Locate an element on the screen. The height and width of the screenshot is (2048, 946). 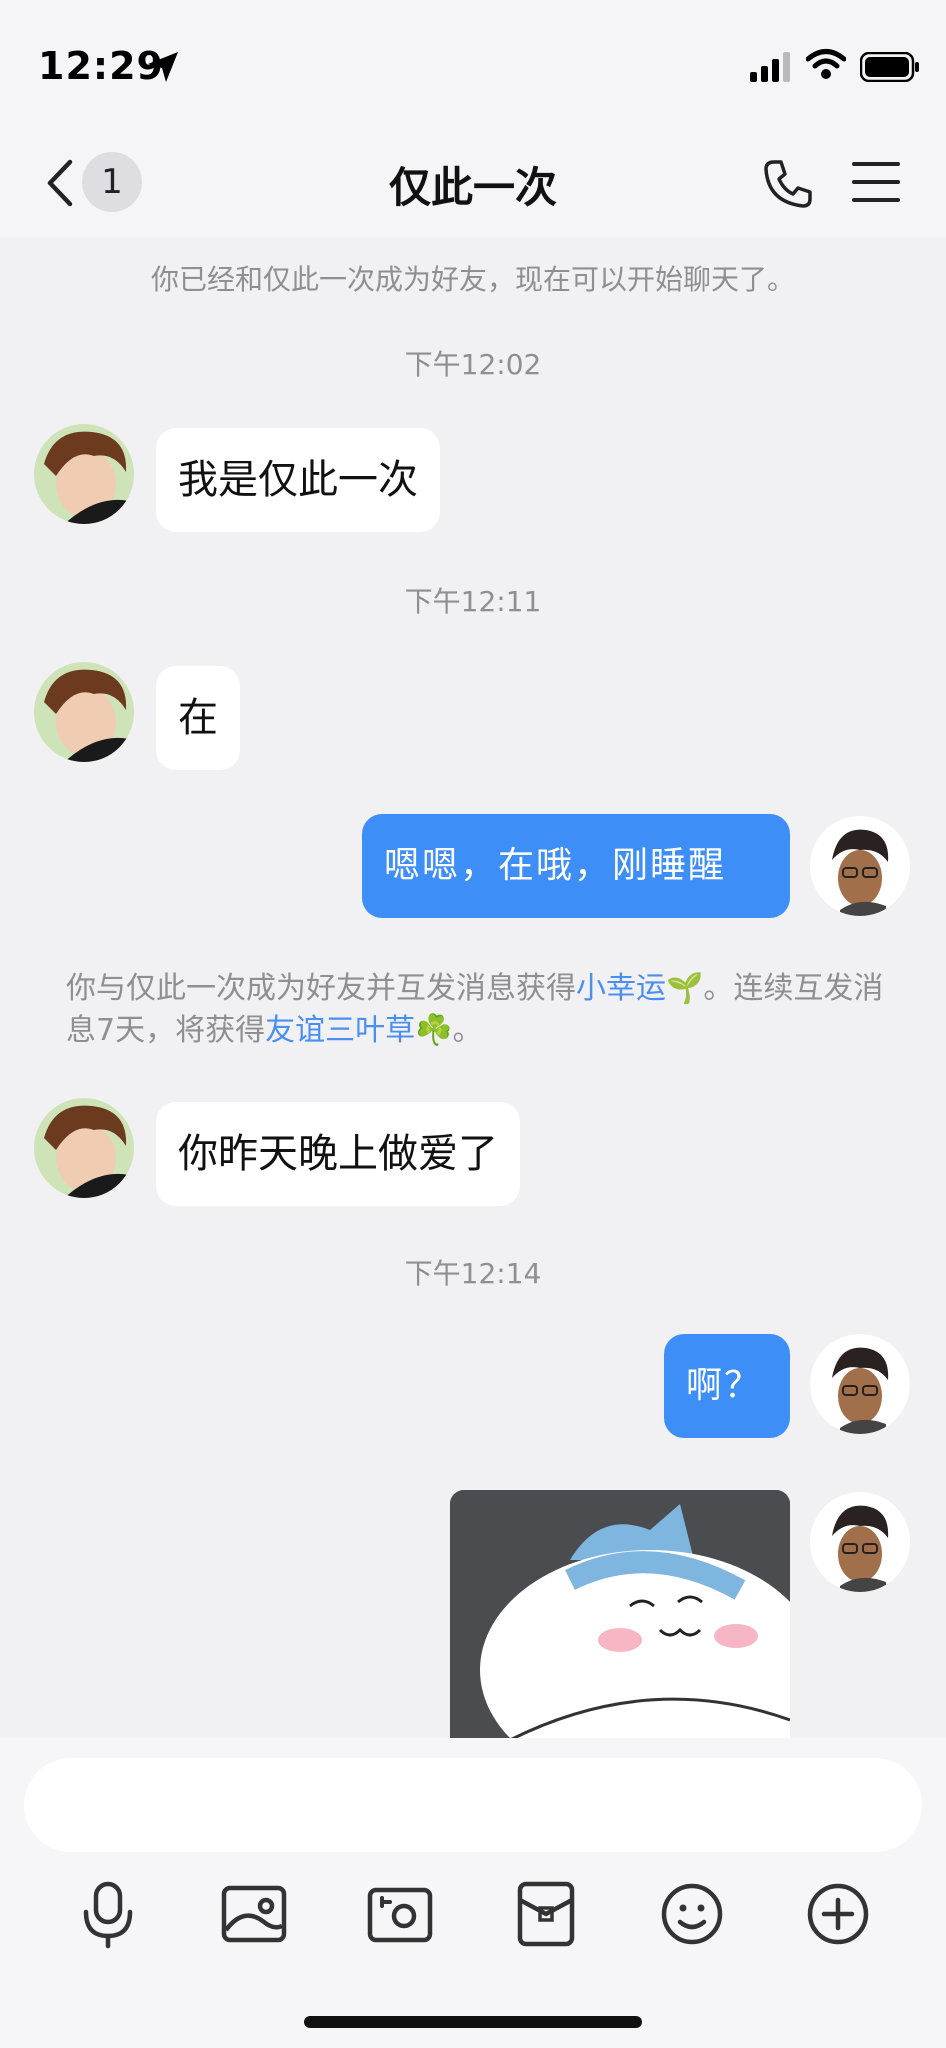
message-bubble-incoming: 你昨天晚上做爱了 is located at coordinates (338, 1154).